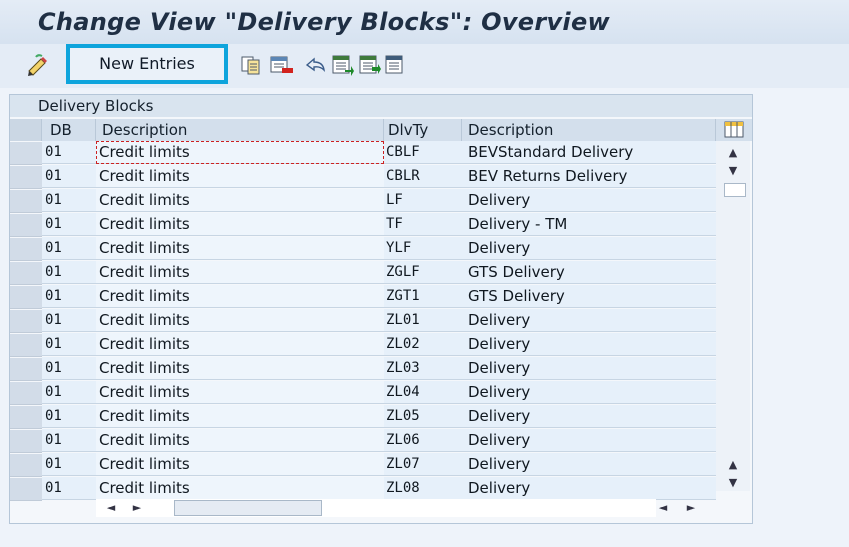 The height and width of the screenshot is (547, 849). Describe the element at coordinates (663, 508) in the screenshot. I see `scroll-left-right-icon: ◄` at that location.